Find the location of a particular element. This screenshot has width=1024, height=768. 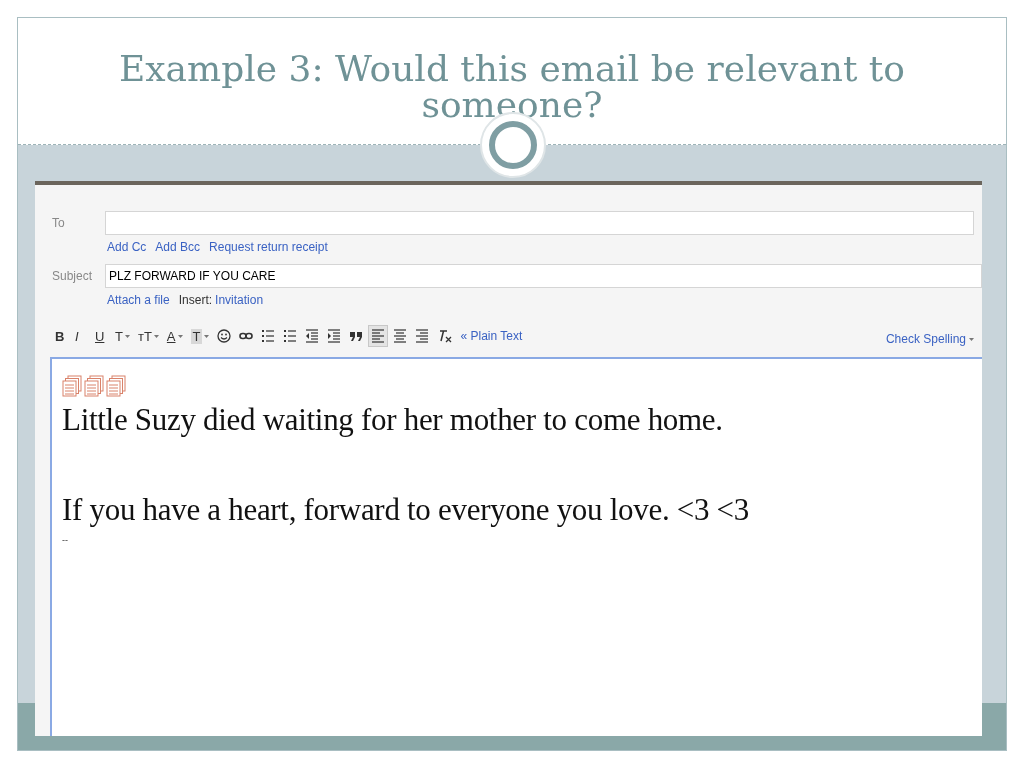

subject-field: PLZ FORWARD IF YOU CARE is located at coordinates (543, 276).